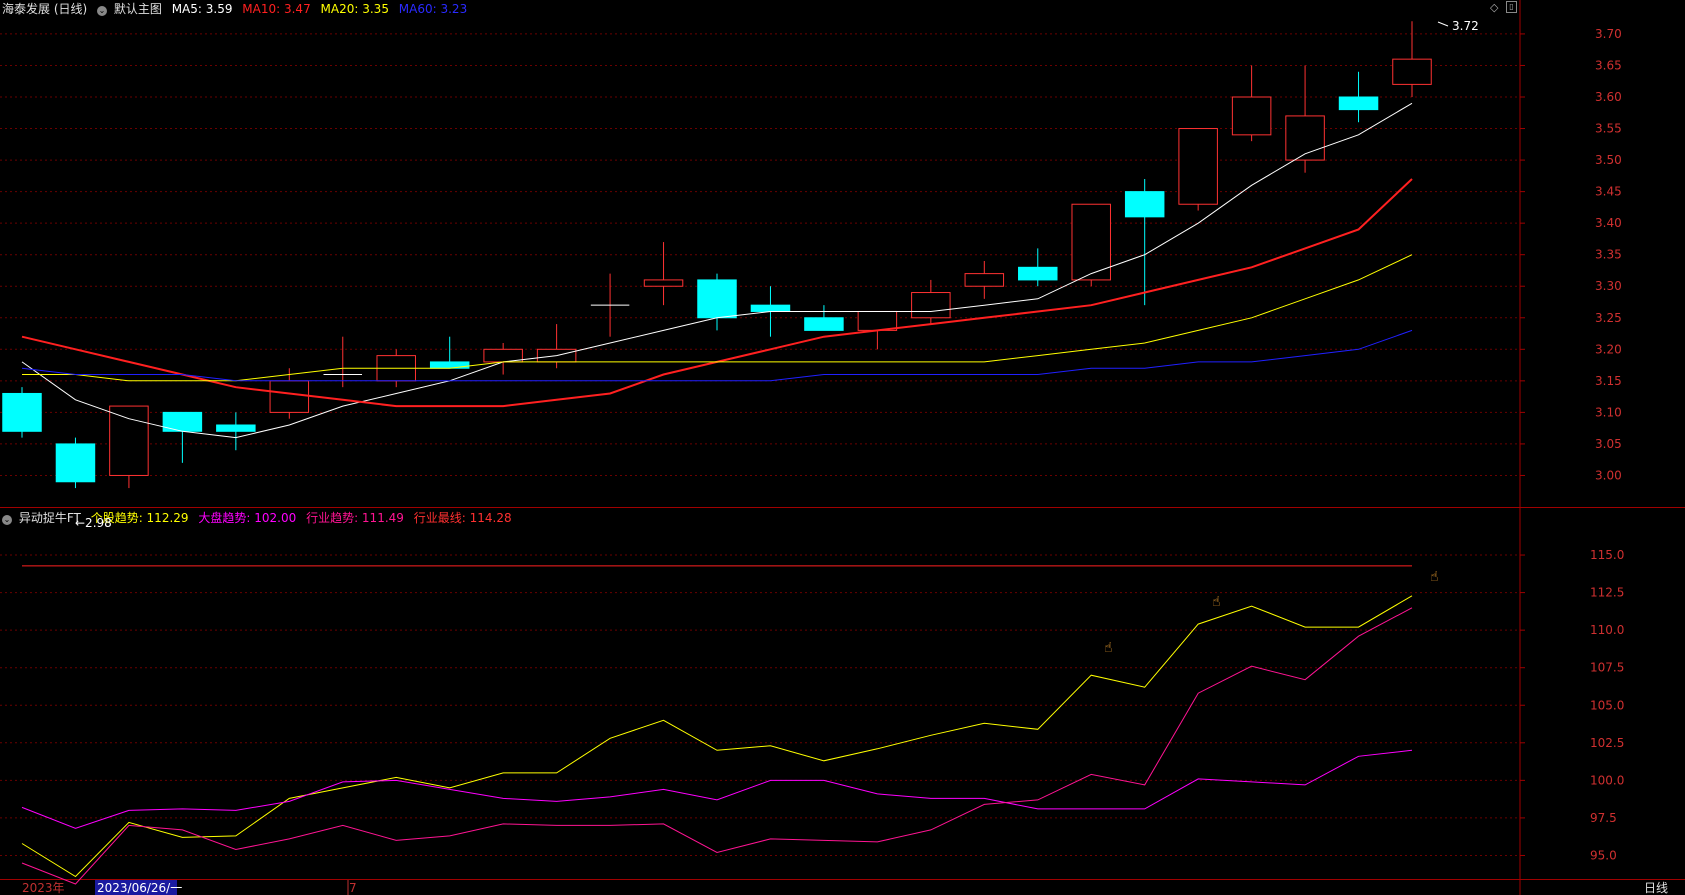 The image size is (1685, 895). Describe the element at coordinates (1608, 349) in the screenshot. I see `y-tick-label: 3.20` at that location.